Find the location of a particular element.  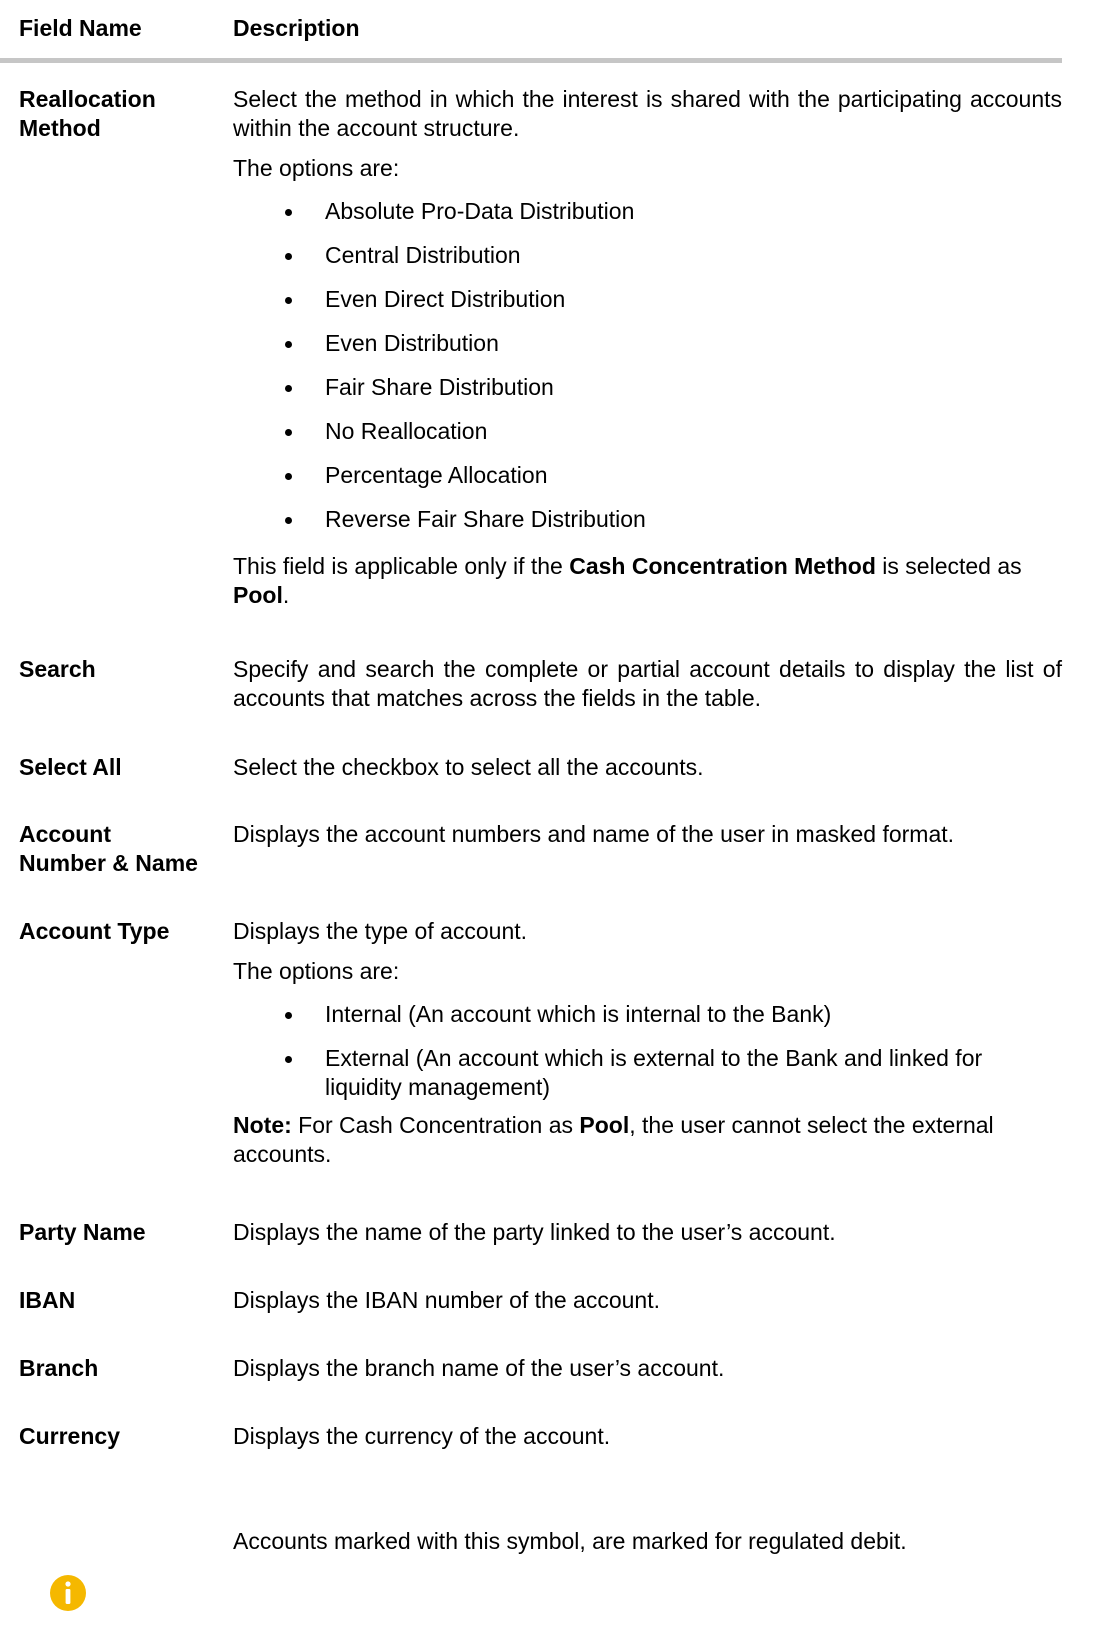

note-text: This field is applicable only if the is located at coordinates (401, 566).